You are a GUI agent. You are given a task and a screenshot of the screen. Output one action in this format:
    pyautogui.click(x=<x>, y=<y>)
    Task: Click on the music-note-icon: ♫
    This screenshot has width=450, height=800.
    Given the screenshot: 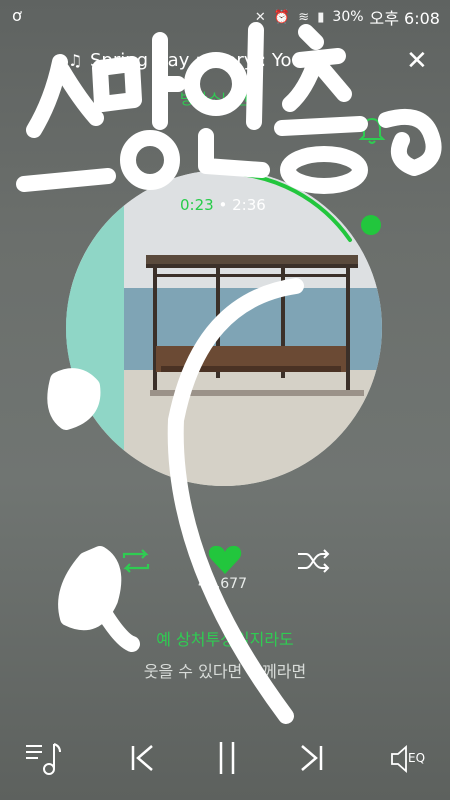 What is the action you would take?
    pyautogui.click(x=75, y=60)
    